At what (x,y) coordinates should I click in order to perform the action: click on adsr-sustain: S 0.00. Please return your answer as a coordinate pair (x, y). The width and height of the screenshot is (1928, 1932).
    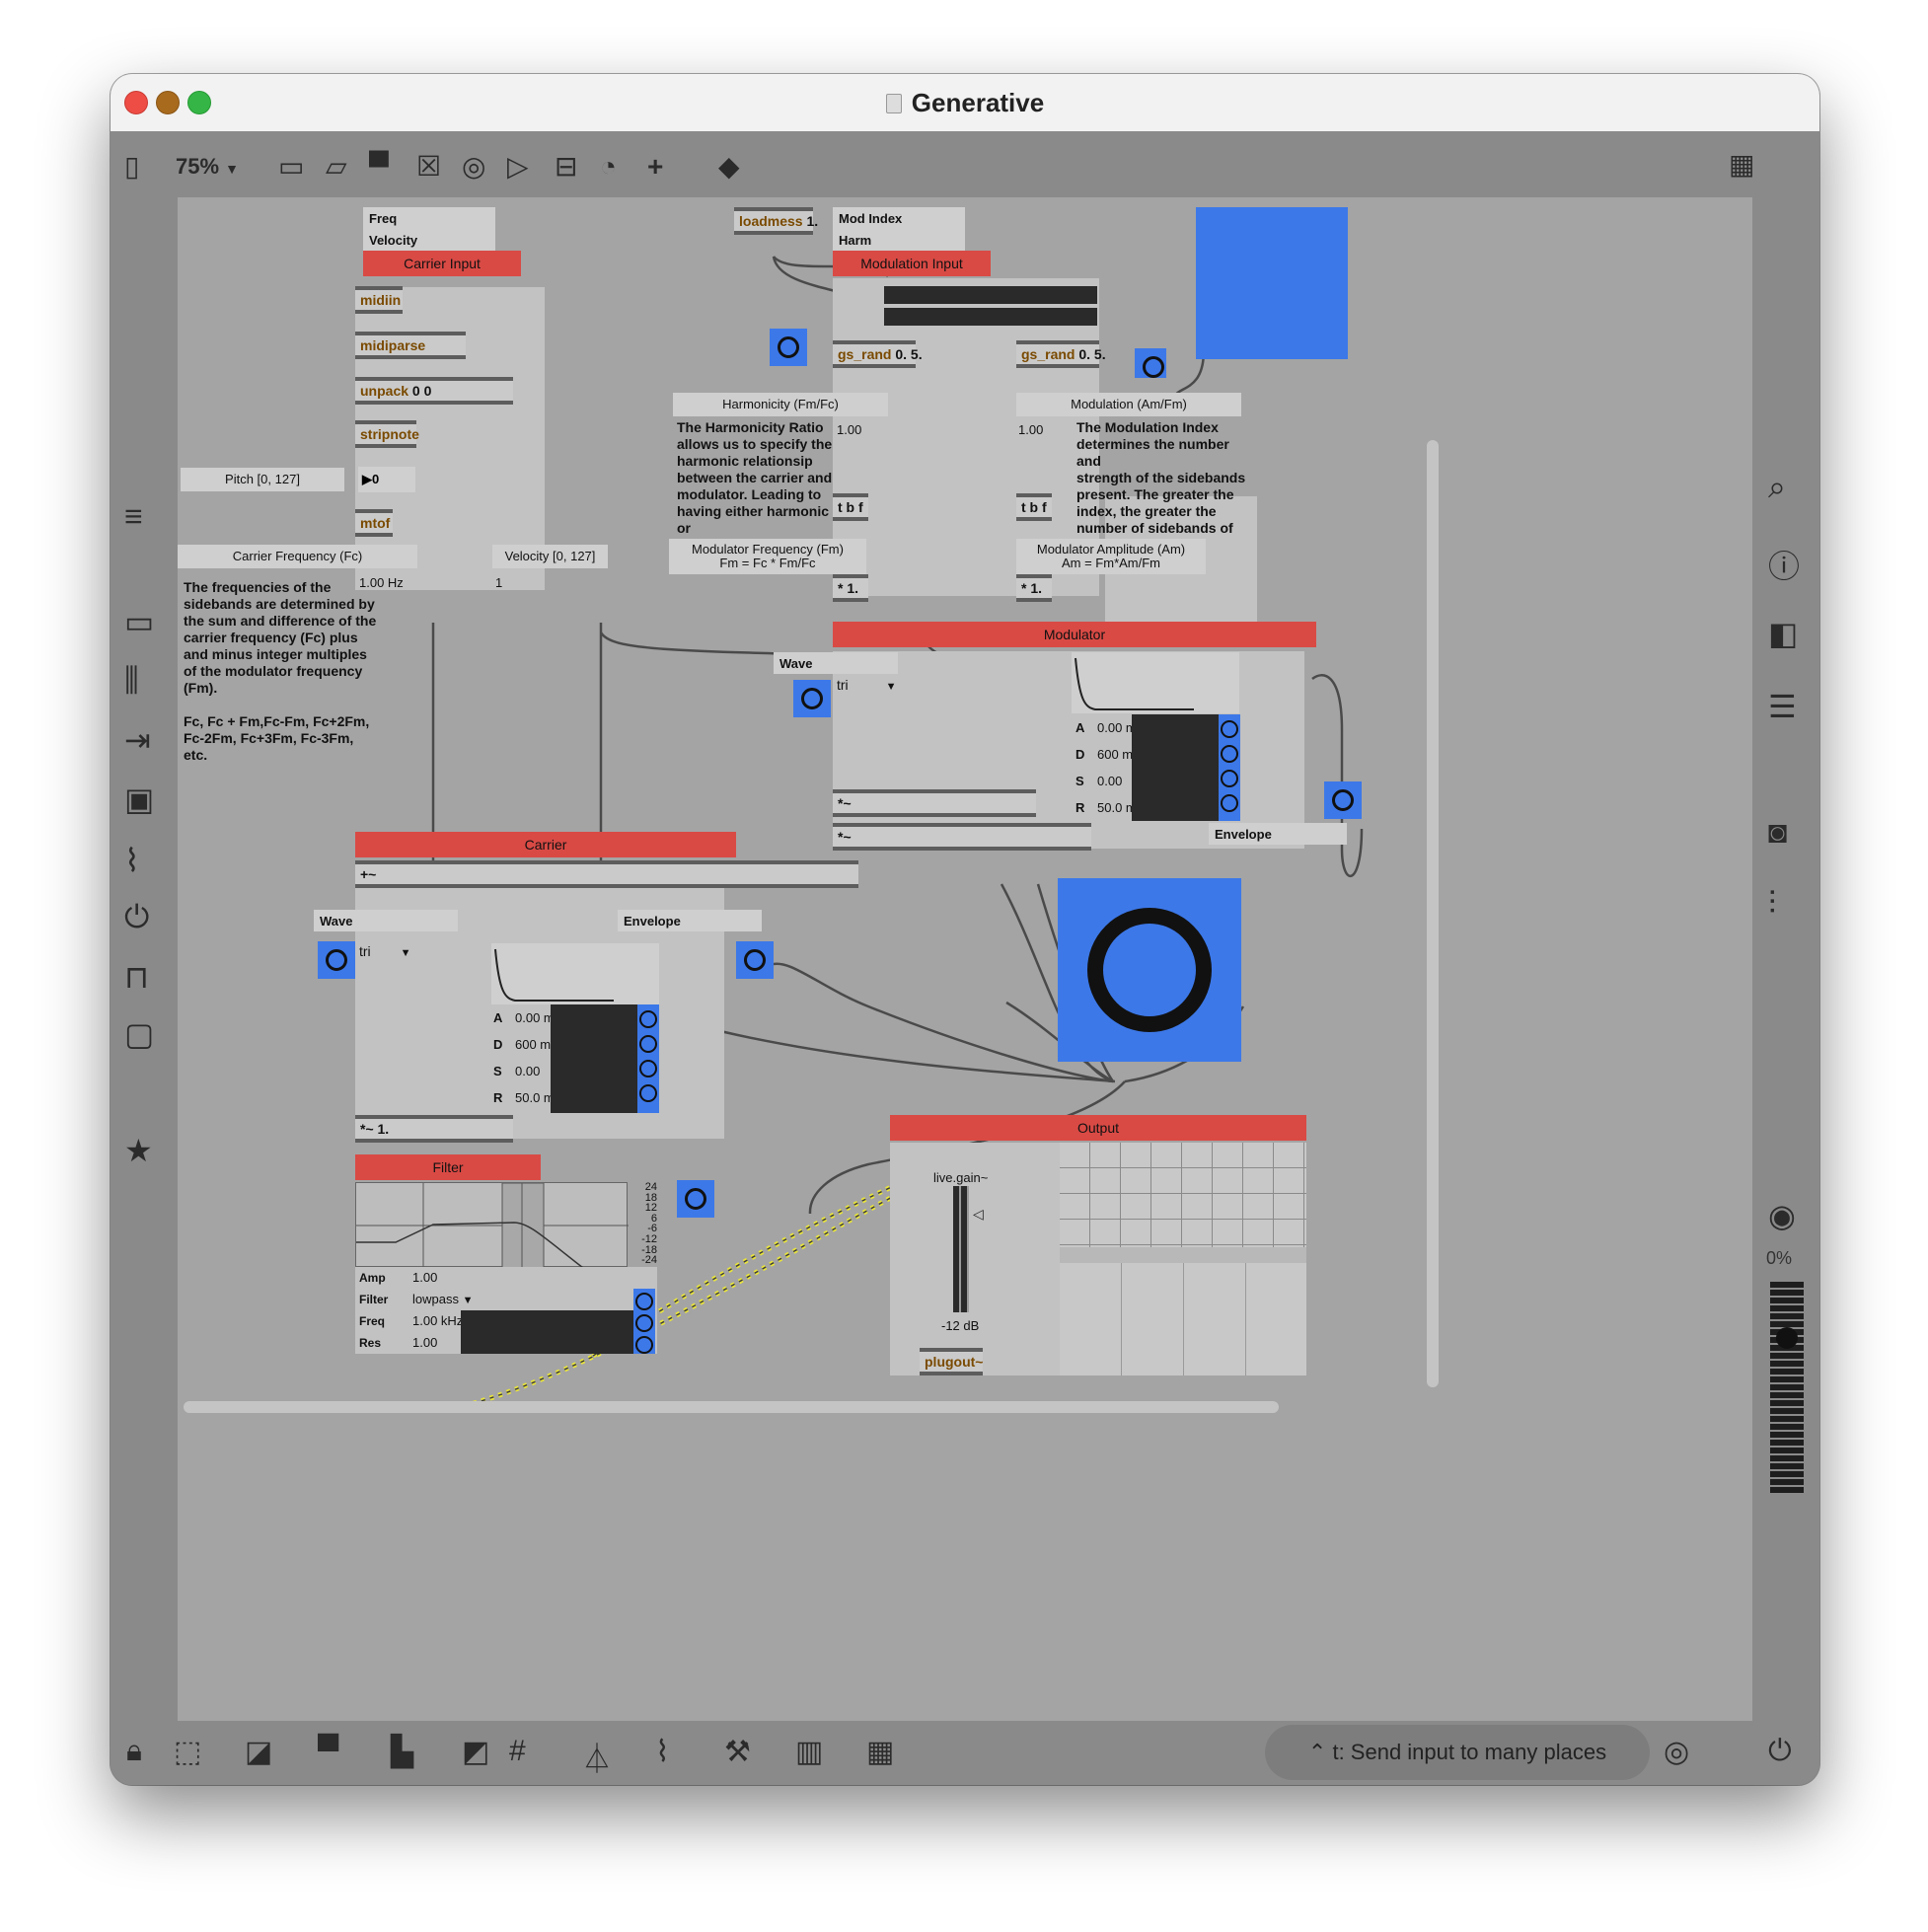
    Looking at the image, I should click on (525, 1071).